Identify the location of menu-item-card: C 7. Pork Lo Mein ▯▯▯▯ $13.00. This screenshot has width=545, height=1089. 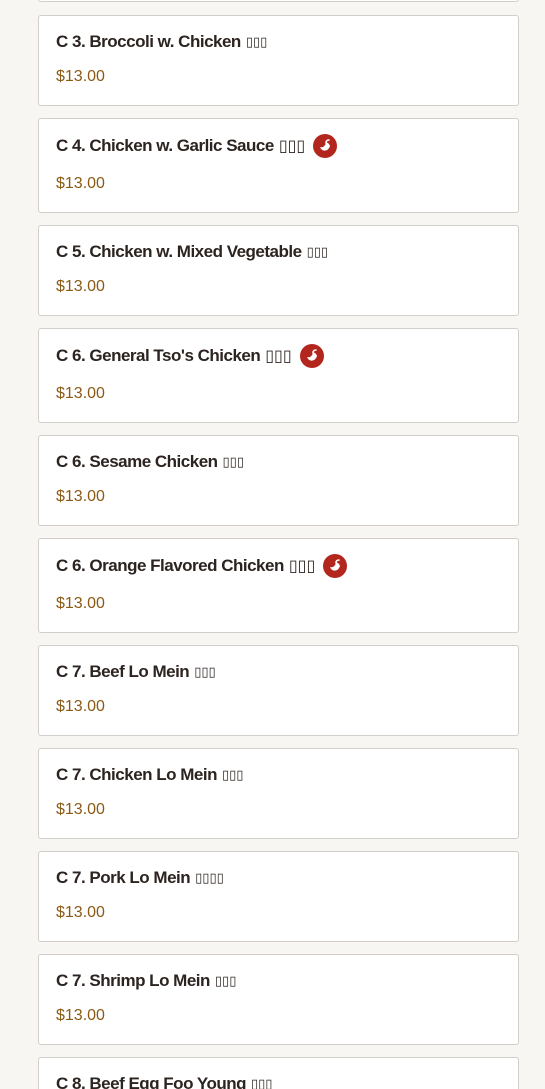
(278, 896).